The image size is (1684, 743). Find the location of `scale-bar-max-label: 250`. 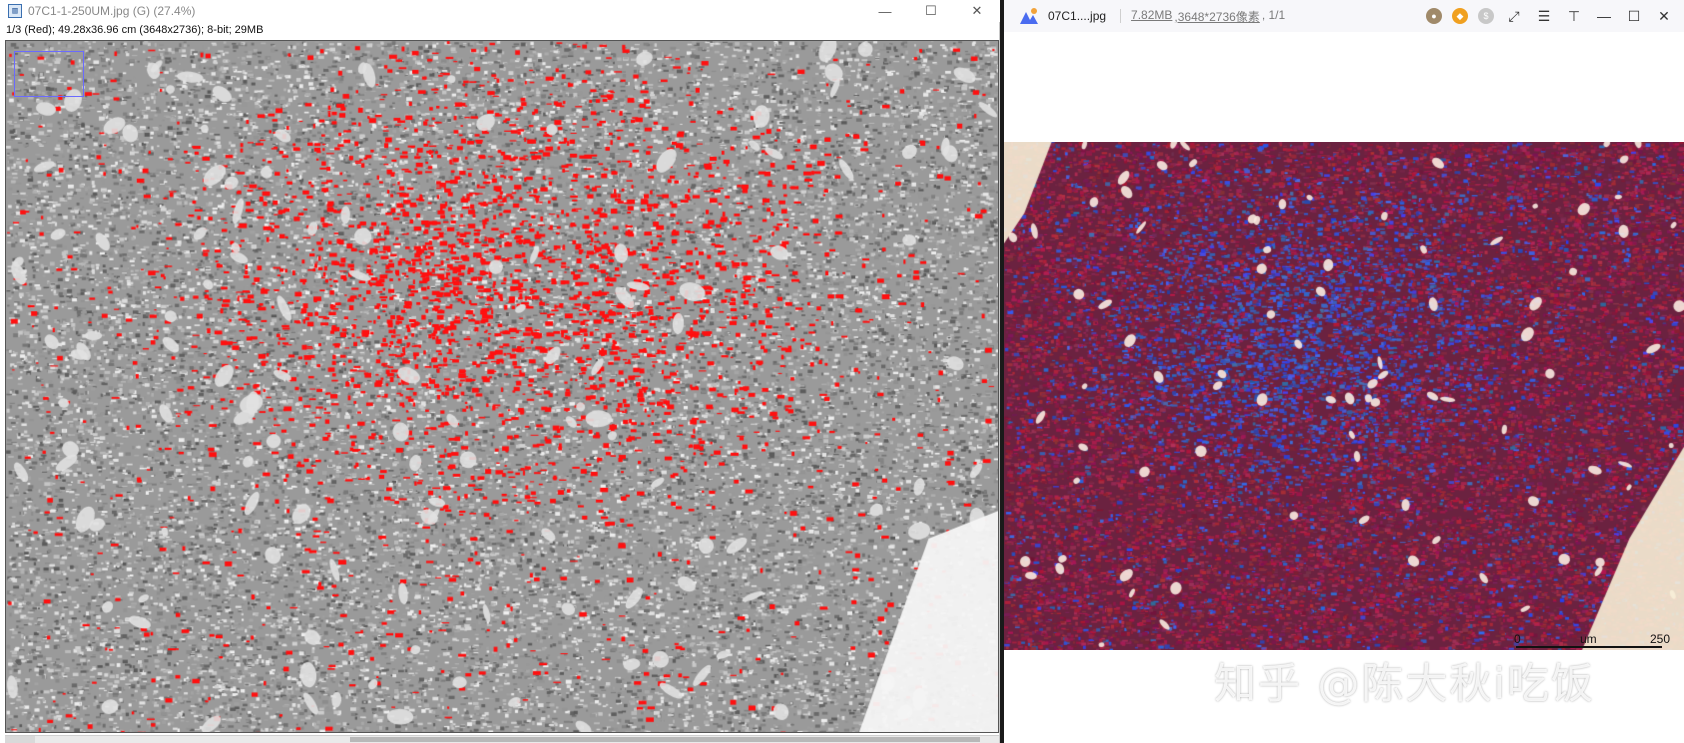

scale-bar-max-label: 250 is located at coordinates (1660, 639).